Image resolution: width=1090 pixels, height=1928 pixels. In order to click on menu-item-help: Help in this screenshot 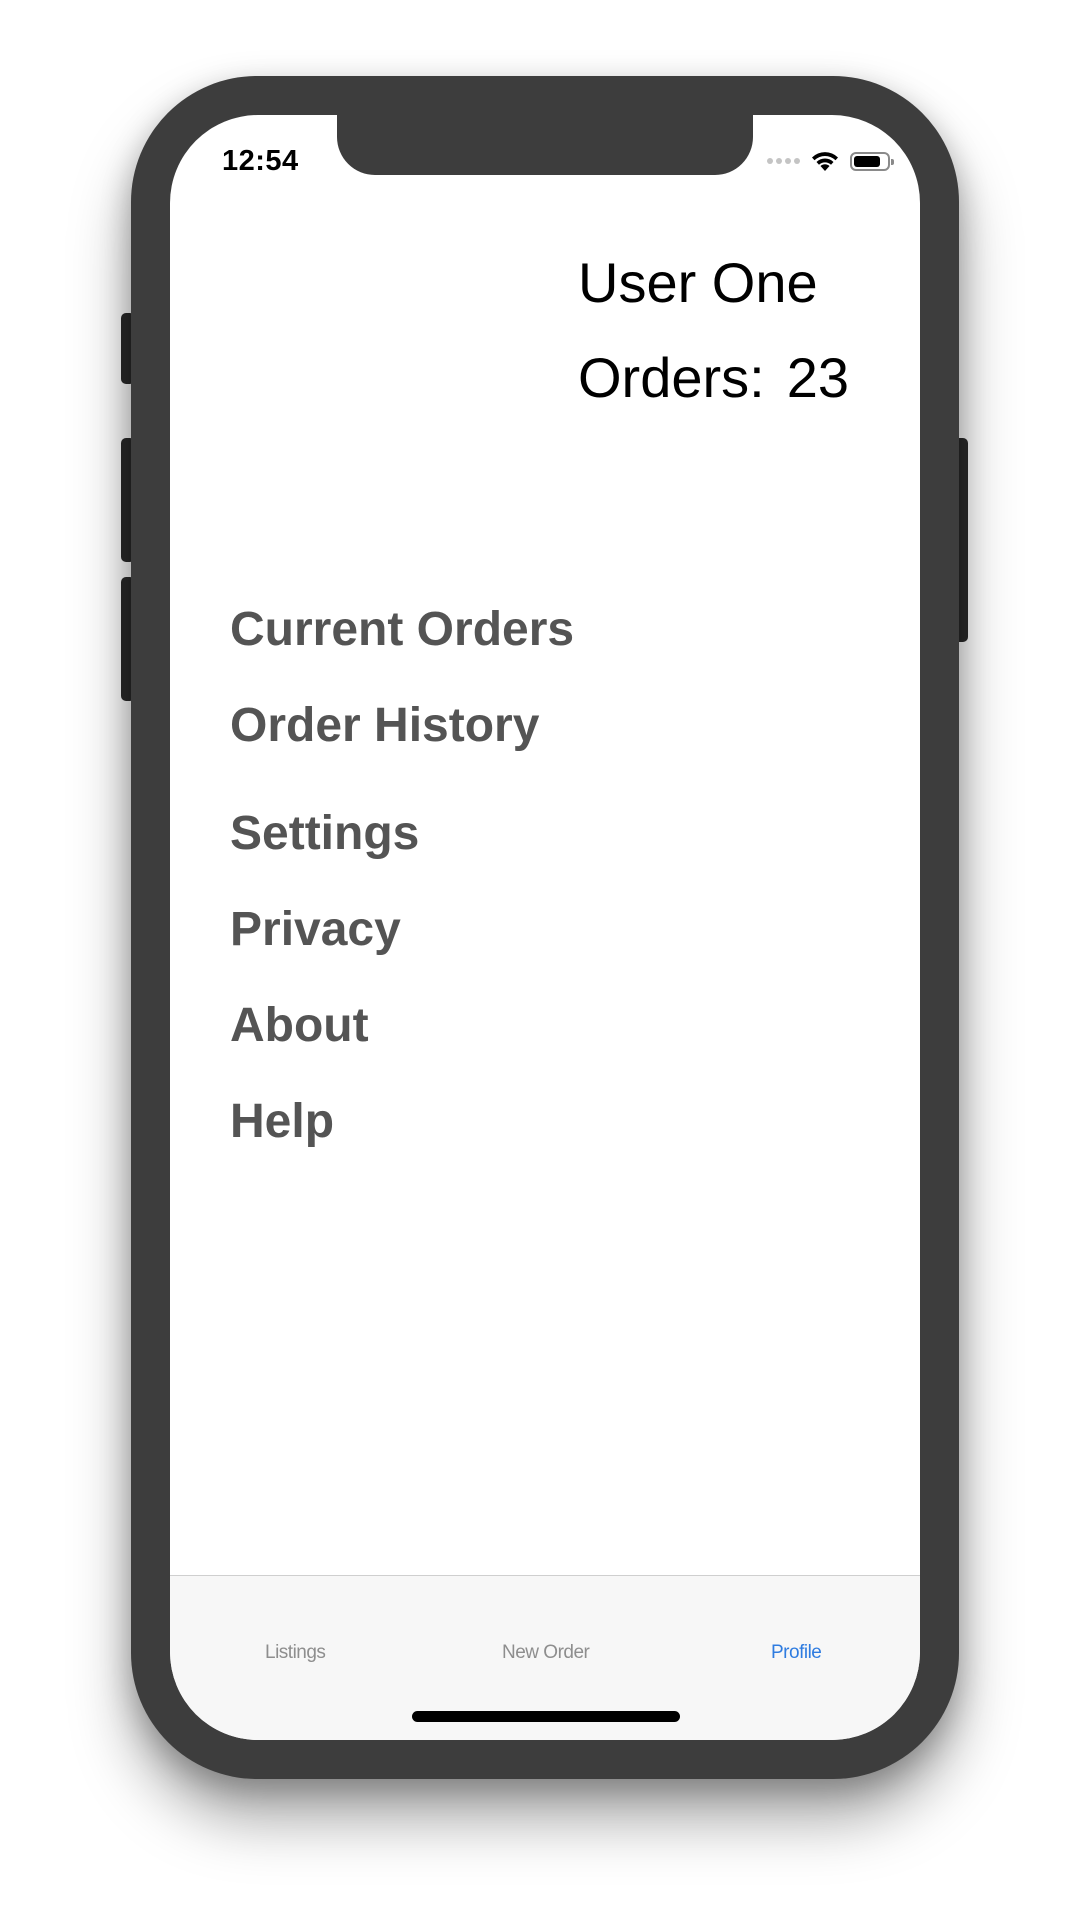, I will do `click(282, 1121)`.